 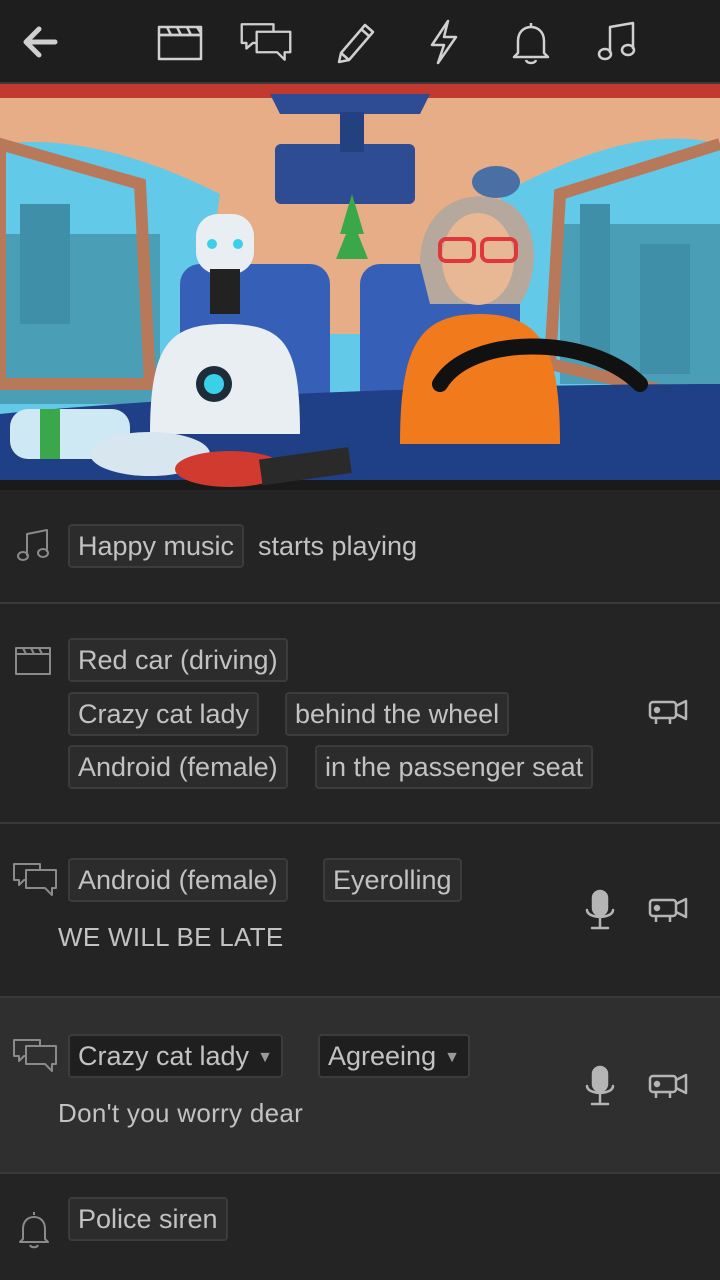 What do you see at coordinates (148, 1219) in the screenshot?
I see `sound-effect-chip: Police siren` at bounding box center [148, 1219].